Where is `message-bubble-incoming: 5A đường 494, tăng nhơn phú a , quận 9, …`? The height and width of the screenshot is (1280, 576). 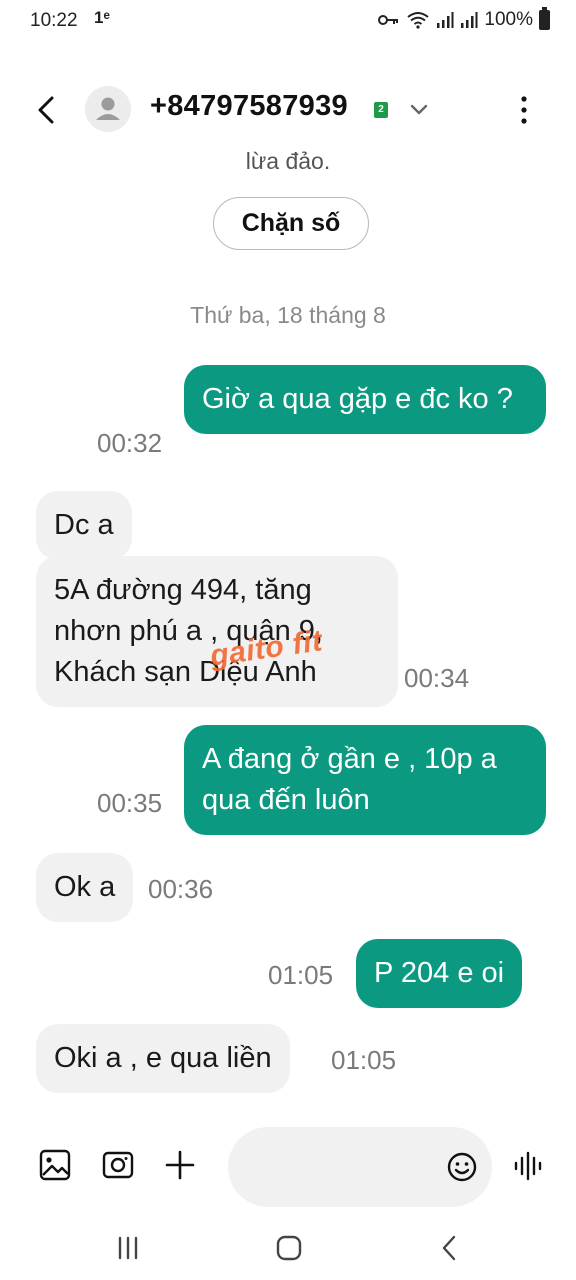
message-bubble-incoming: 5A đường 494, tăng nhơn phú a , quận 9, … is located at coordinates (217, 631).